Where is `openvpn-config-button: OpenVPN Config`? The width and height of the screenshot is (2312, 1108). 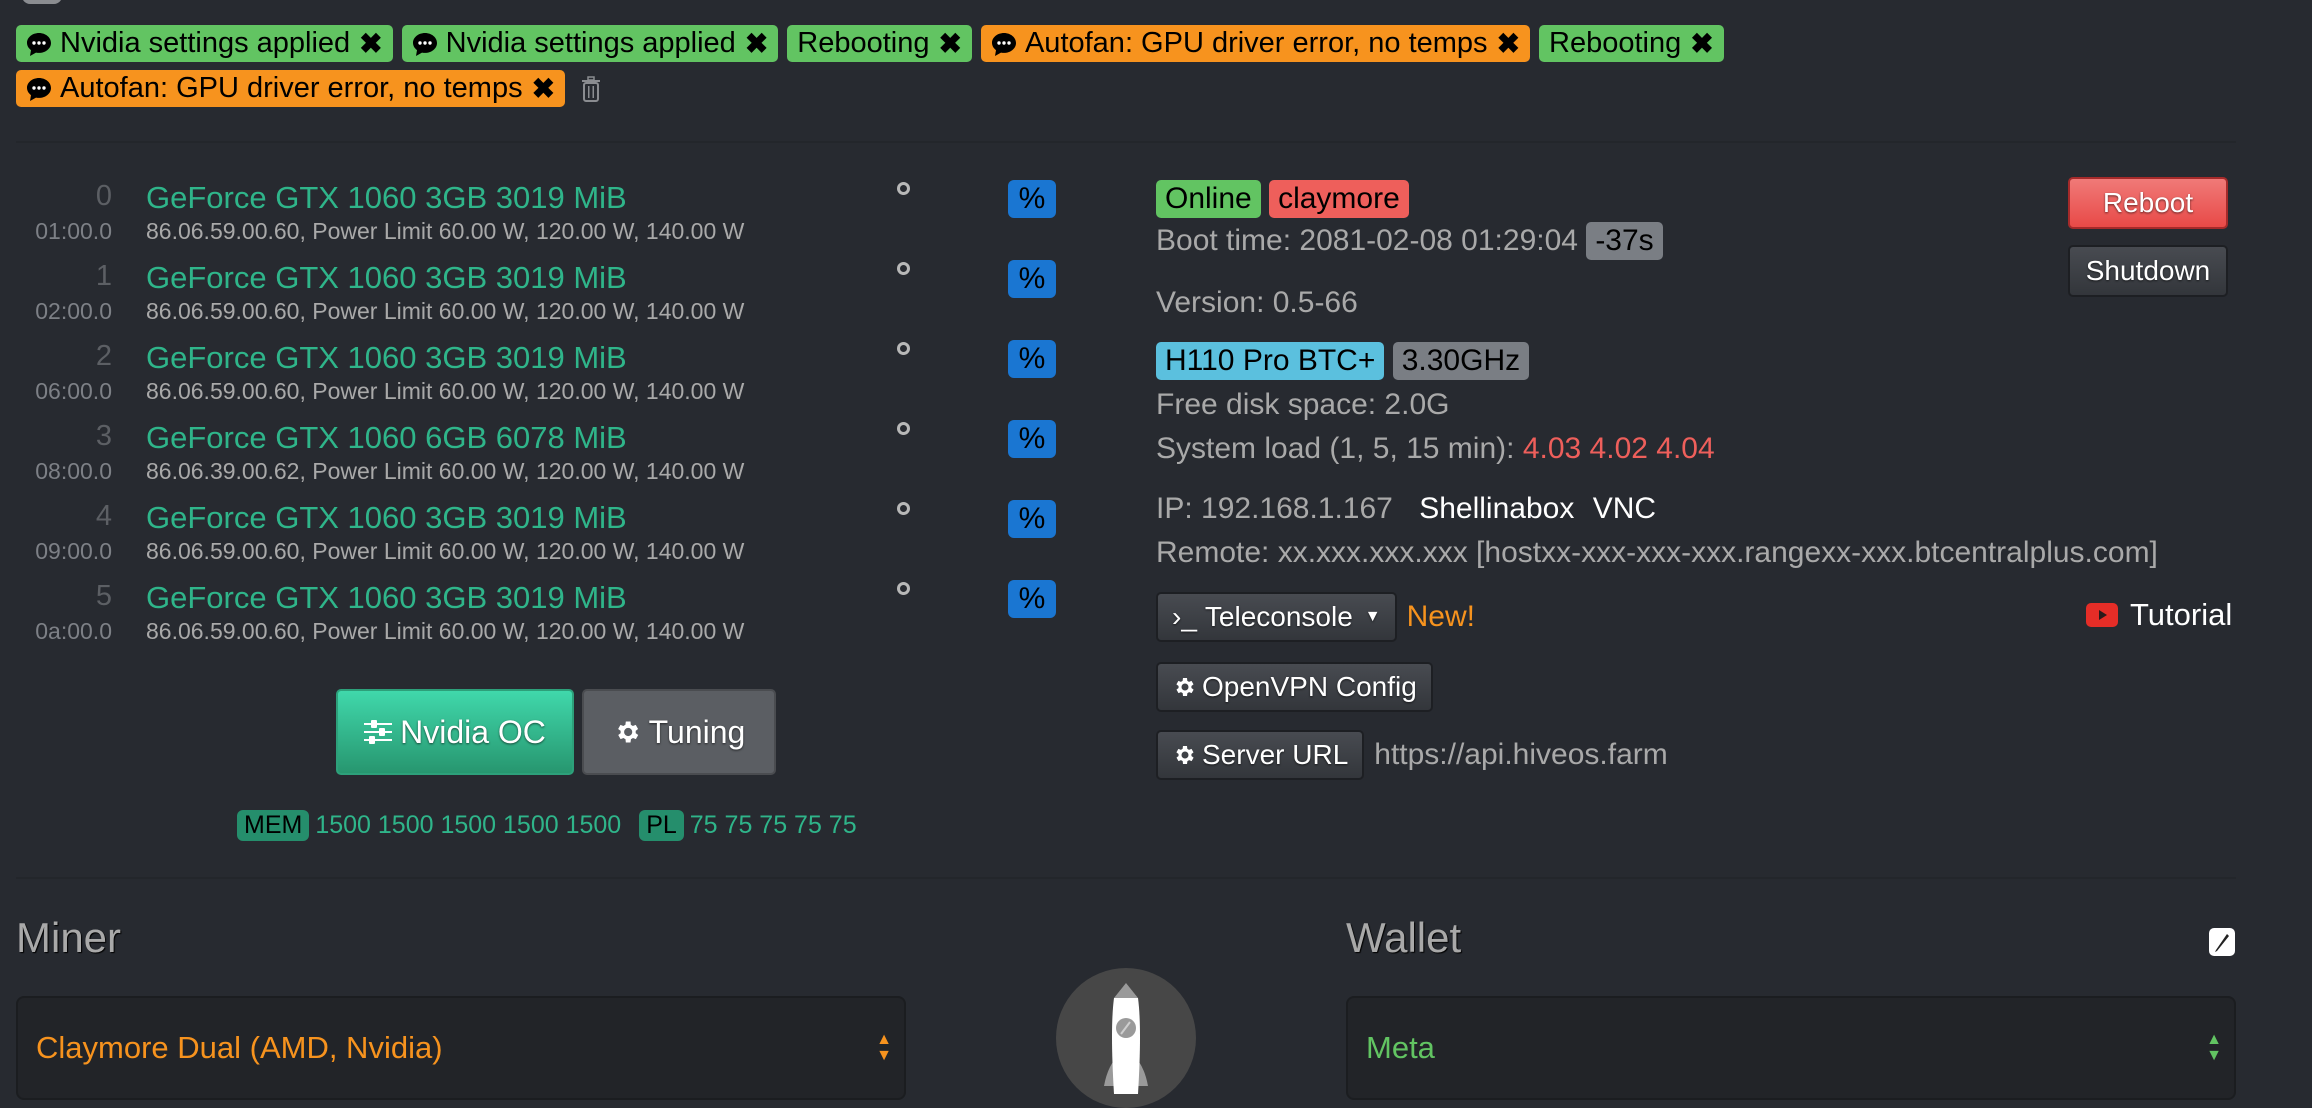
openvpn-config-button: OpenVPN Config is located at coordinates (1294, 687).